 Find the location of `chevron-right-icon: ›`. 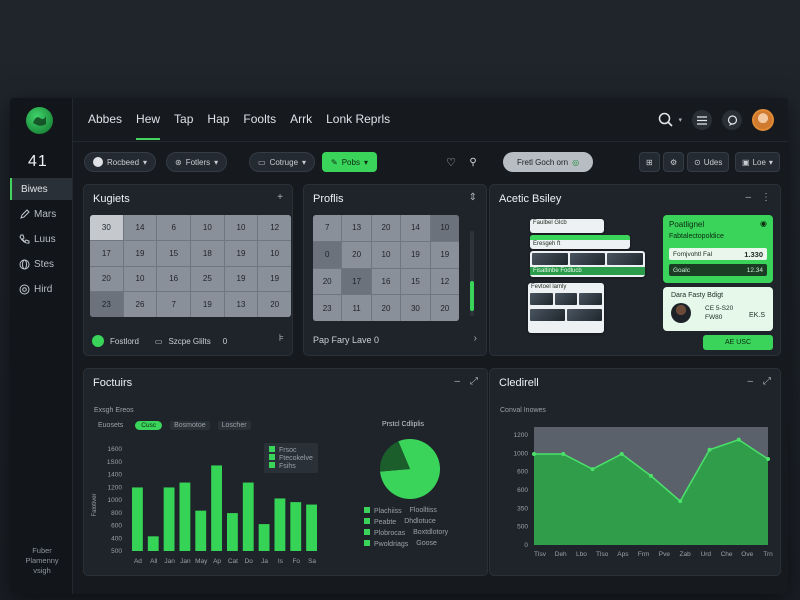

chevron-right-icon: › is located at coordinates (475, 338).